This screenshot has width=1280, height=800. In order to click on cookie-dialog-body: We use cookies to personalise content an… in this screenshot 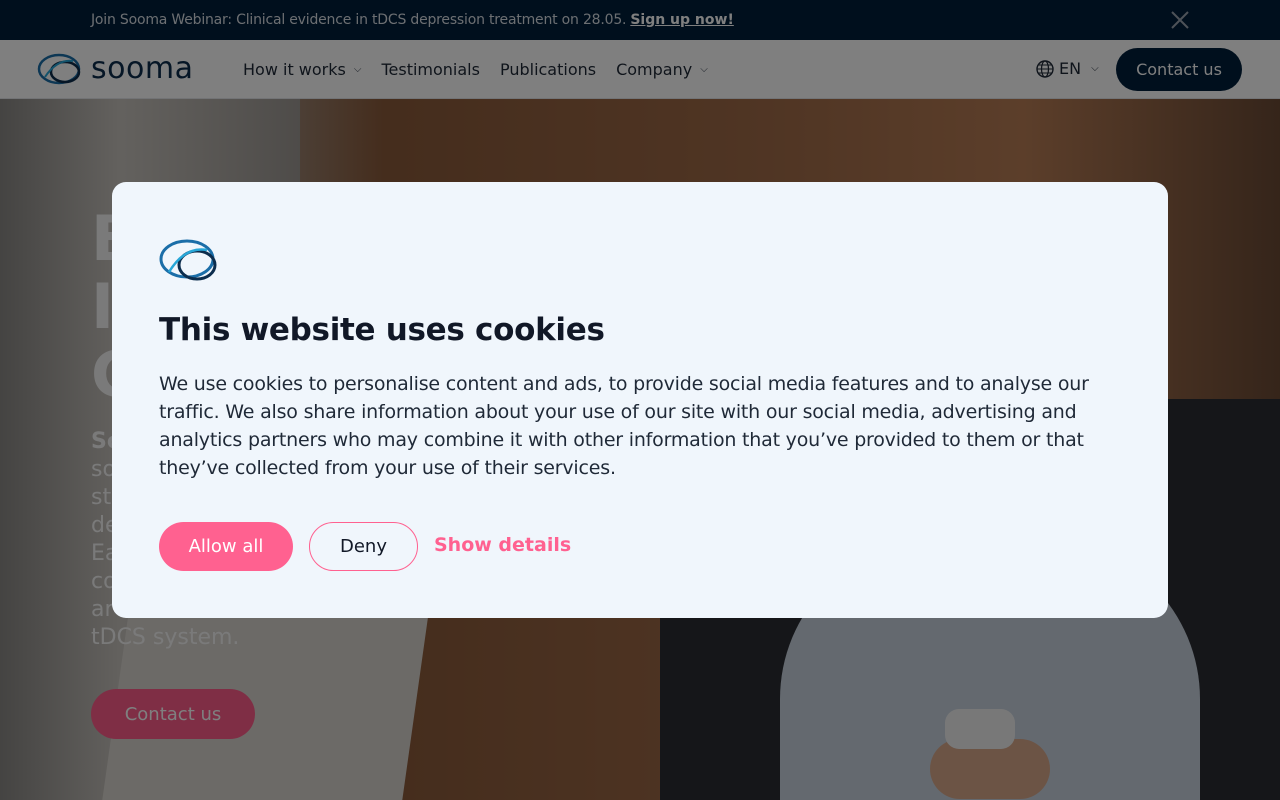, I will do `click(624, 426)`.